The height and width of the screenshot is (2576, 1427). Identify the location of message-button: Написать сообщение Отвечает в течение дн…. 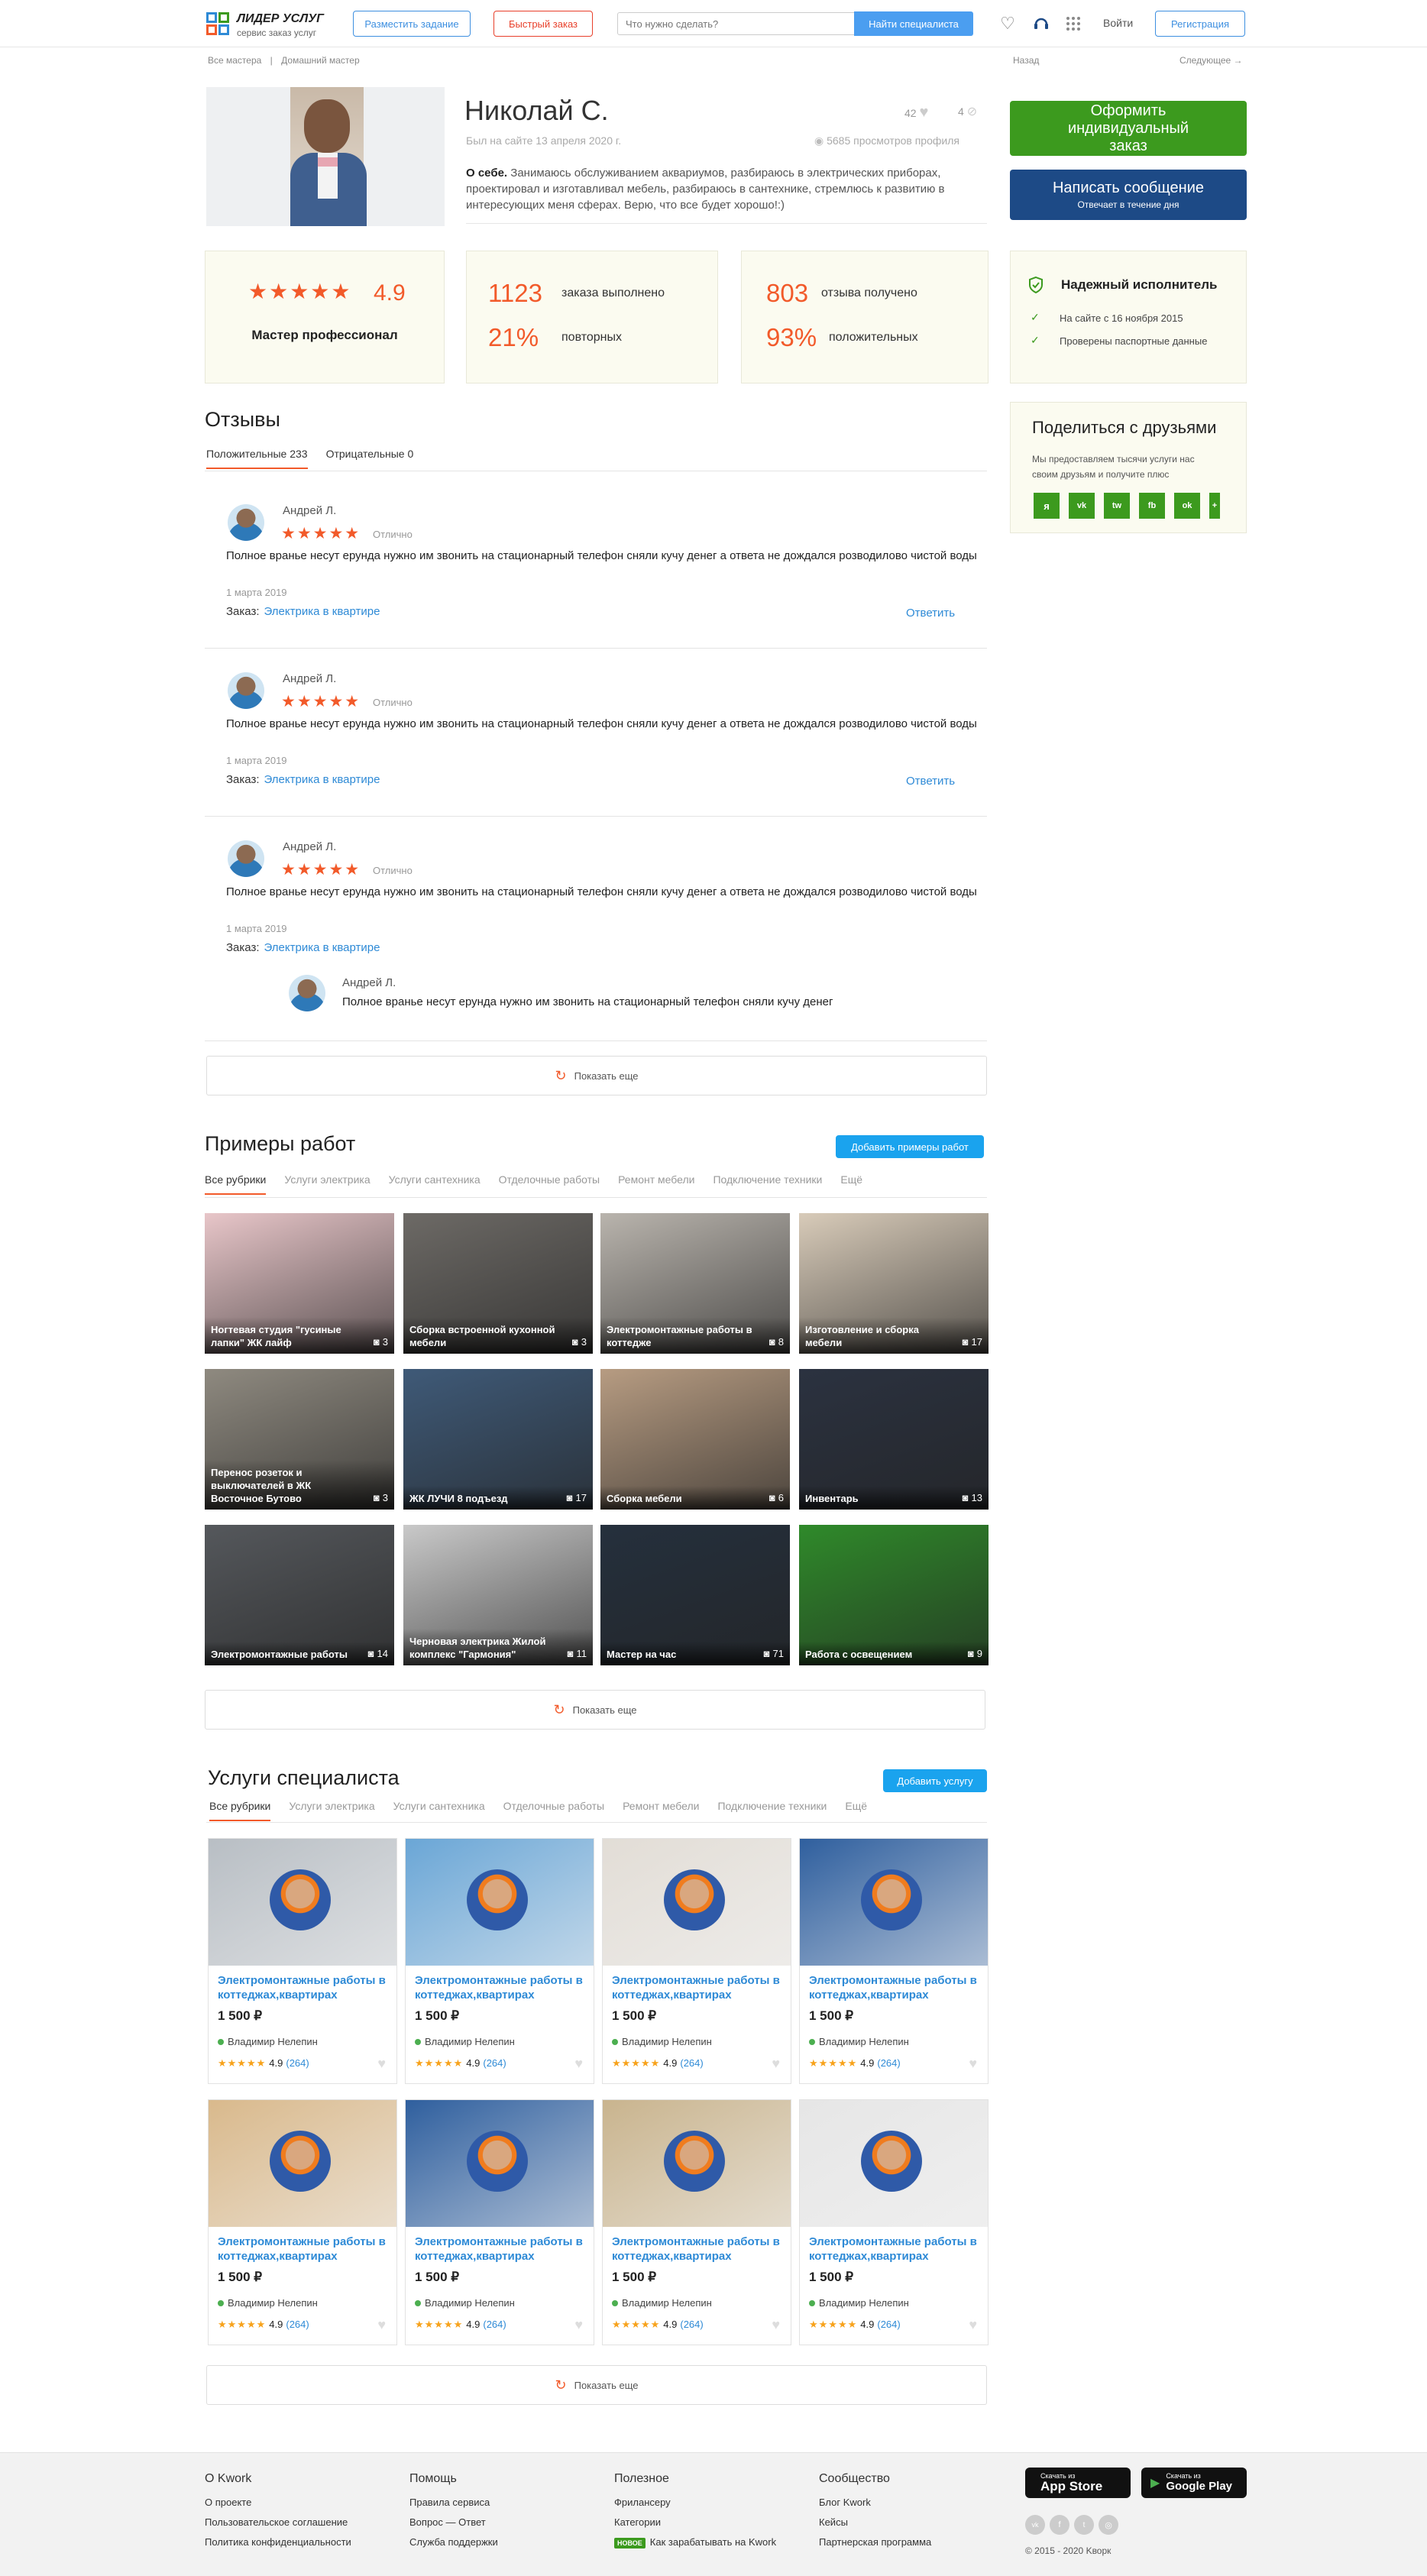
(1128, 195).